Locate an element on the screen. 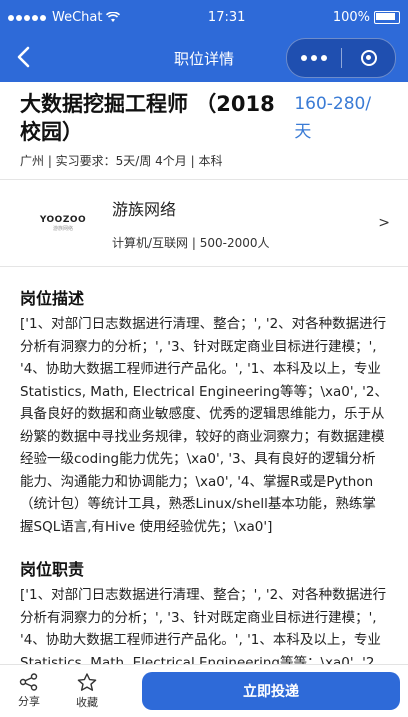  back-arrow-icon is located at coordinates (24, 57).